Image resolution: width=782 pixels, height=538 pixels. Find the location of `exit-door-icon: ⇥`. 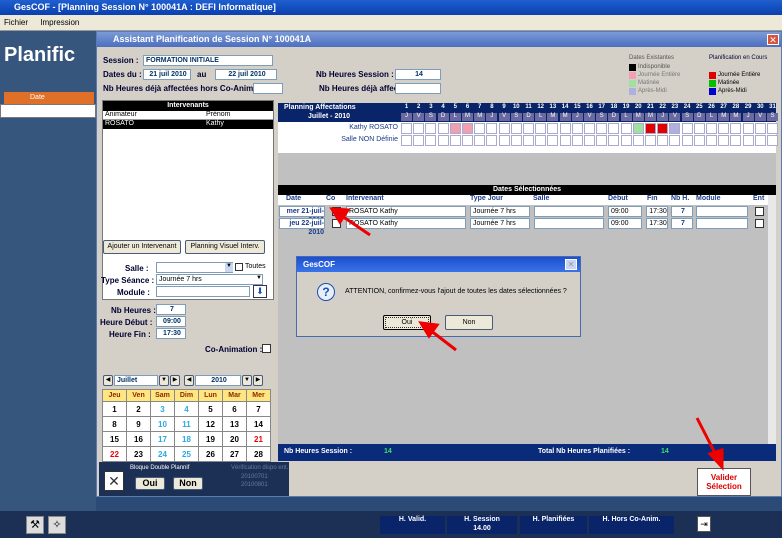

exit-door-icon: ⇥ is located at coordinates (704, 524).